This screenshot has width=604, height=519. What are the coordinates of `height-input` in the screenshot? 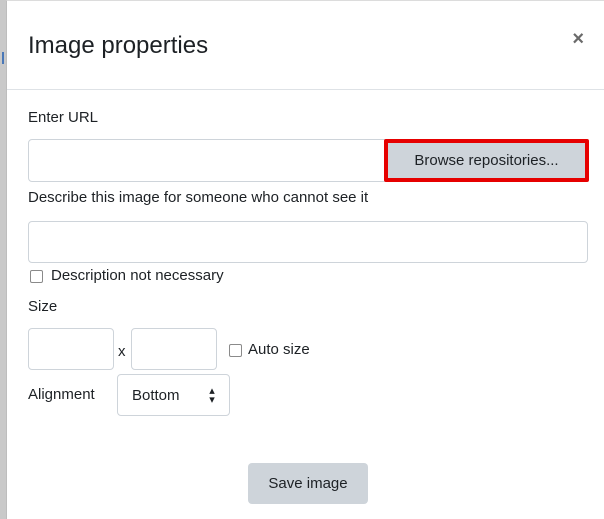 It's located at (174, 349).